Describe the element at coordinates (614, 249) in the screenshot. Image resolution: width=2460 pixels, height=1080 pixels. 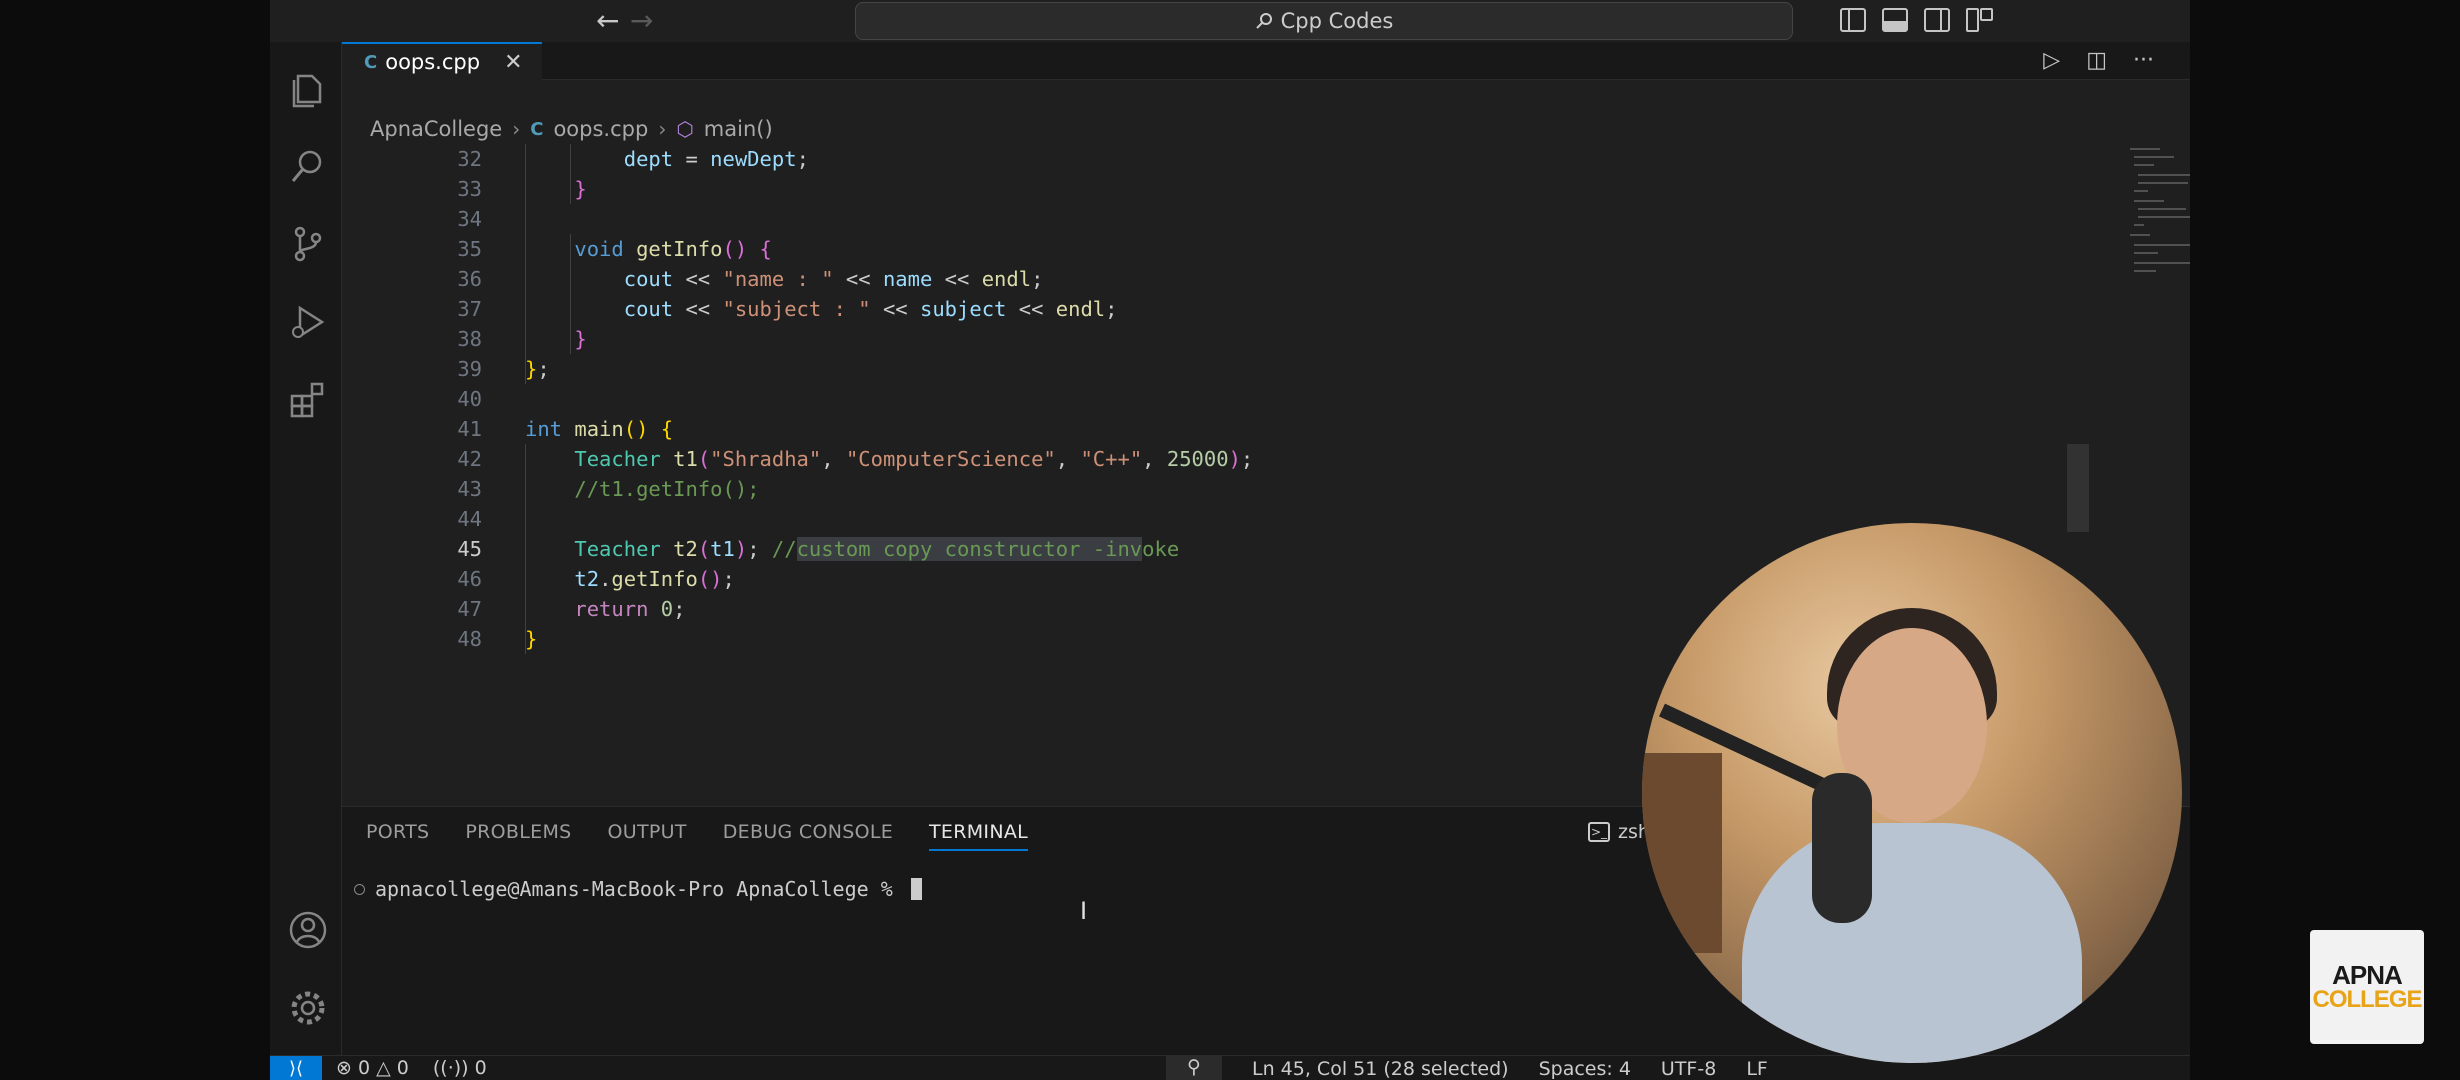
I see `code-line: 35 void getInfo() {` at that location.